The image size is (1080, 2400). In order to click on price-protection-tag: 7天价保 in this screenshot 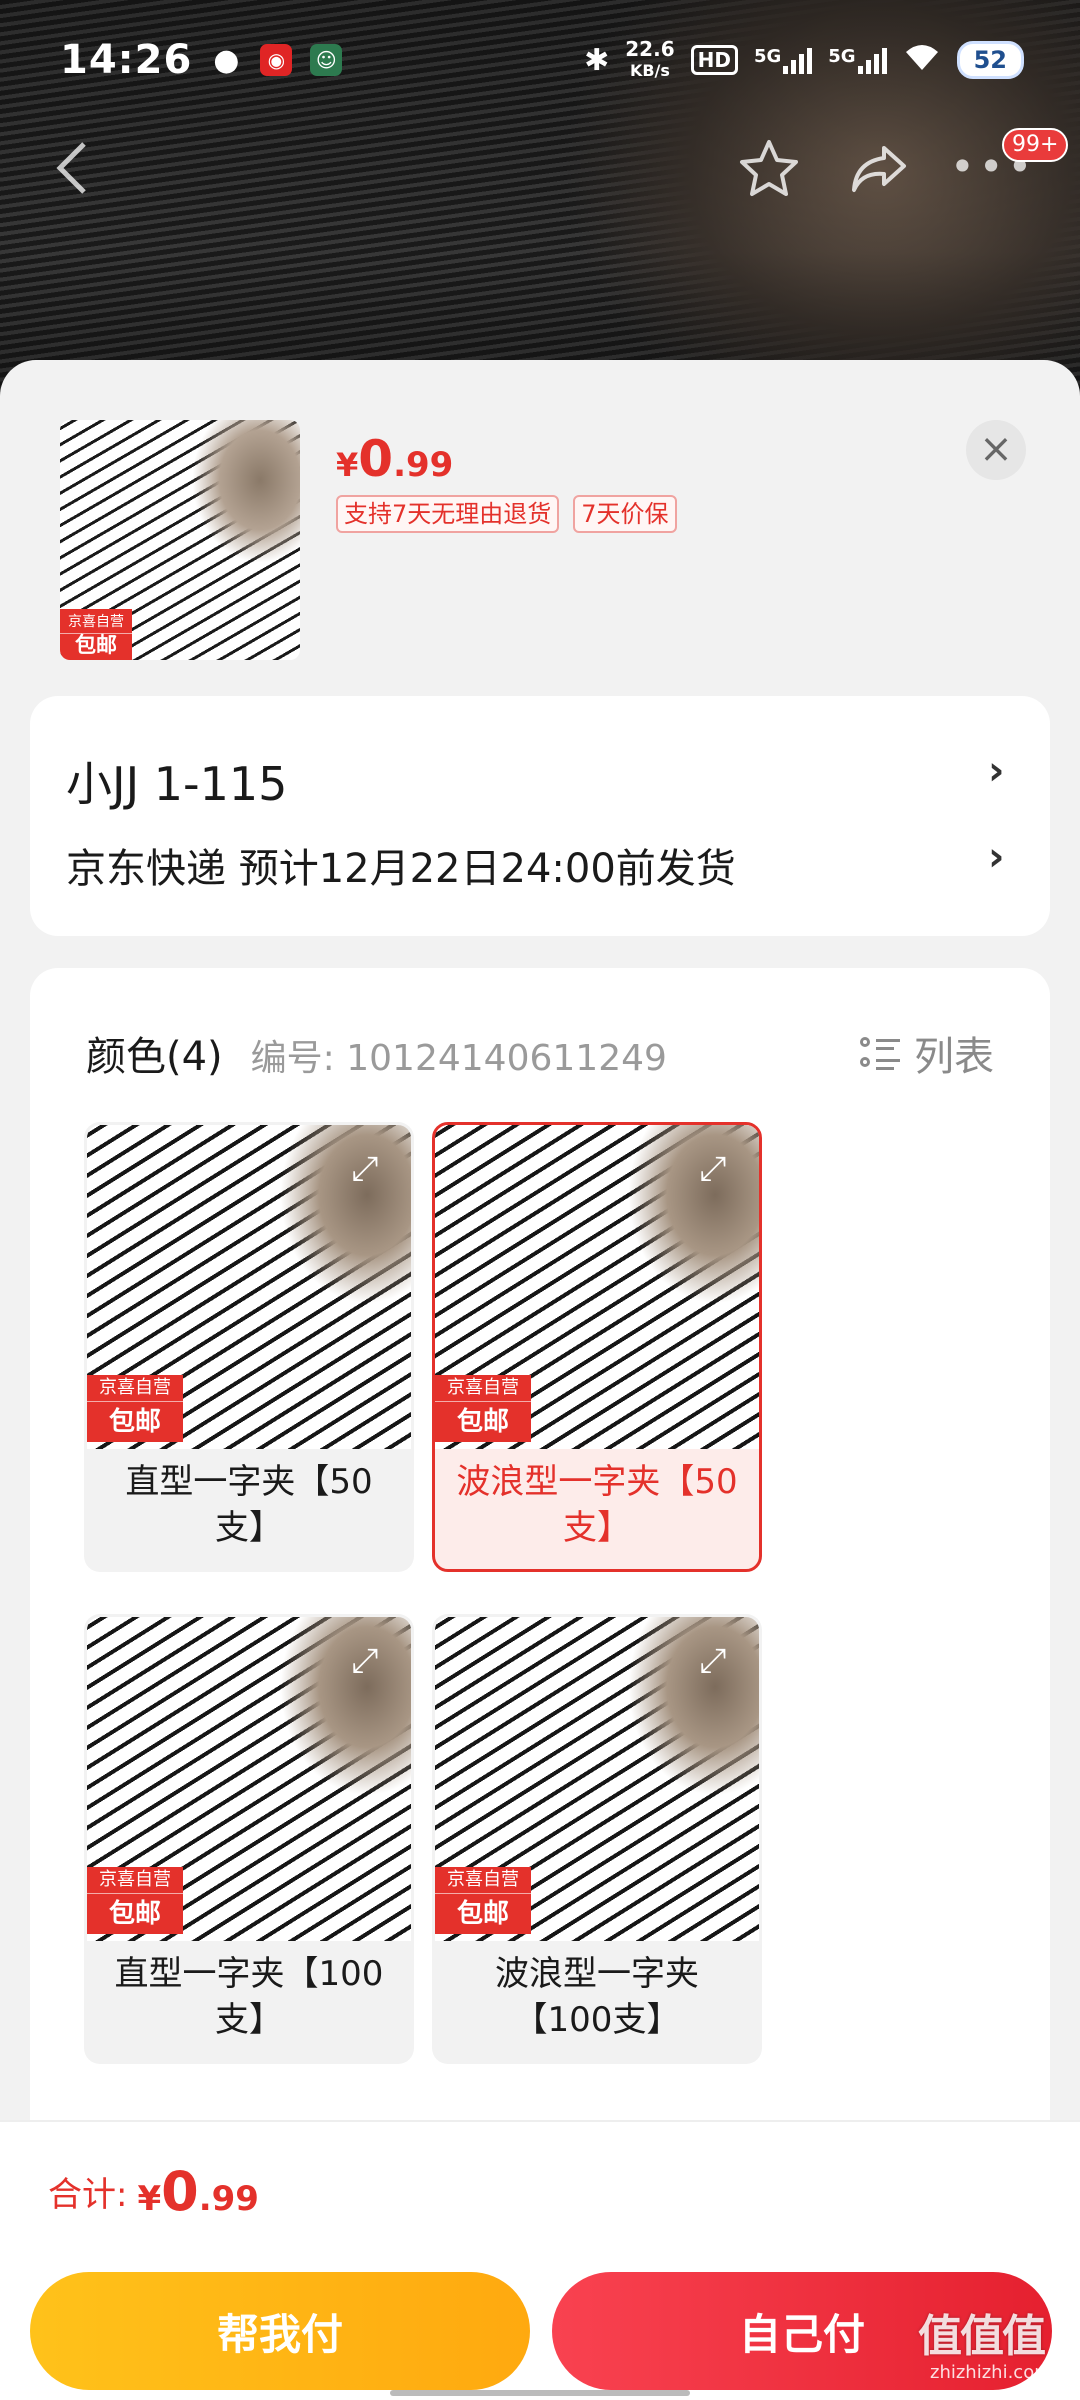, I will do `click(625, 514)`.